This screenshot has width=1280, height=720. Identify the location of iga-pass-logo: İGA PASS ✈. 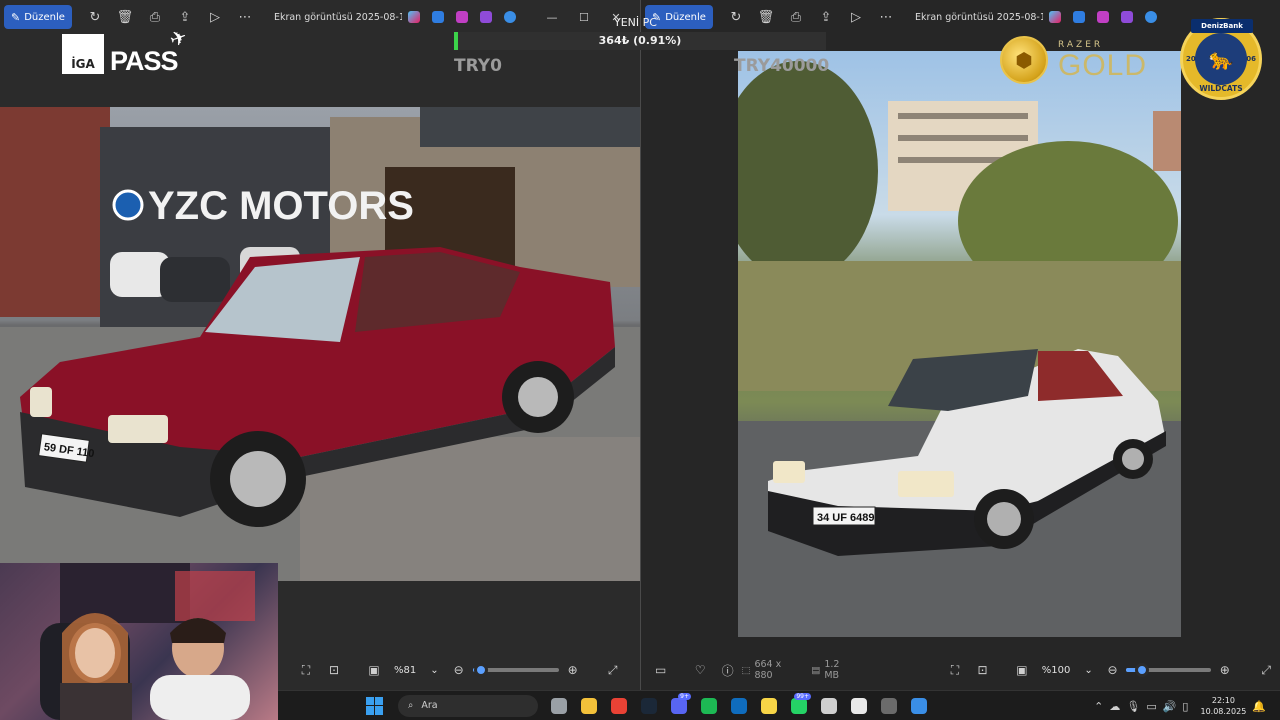
(122, 50).